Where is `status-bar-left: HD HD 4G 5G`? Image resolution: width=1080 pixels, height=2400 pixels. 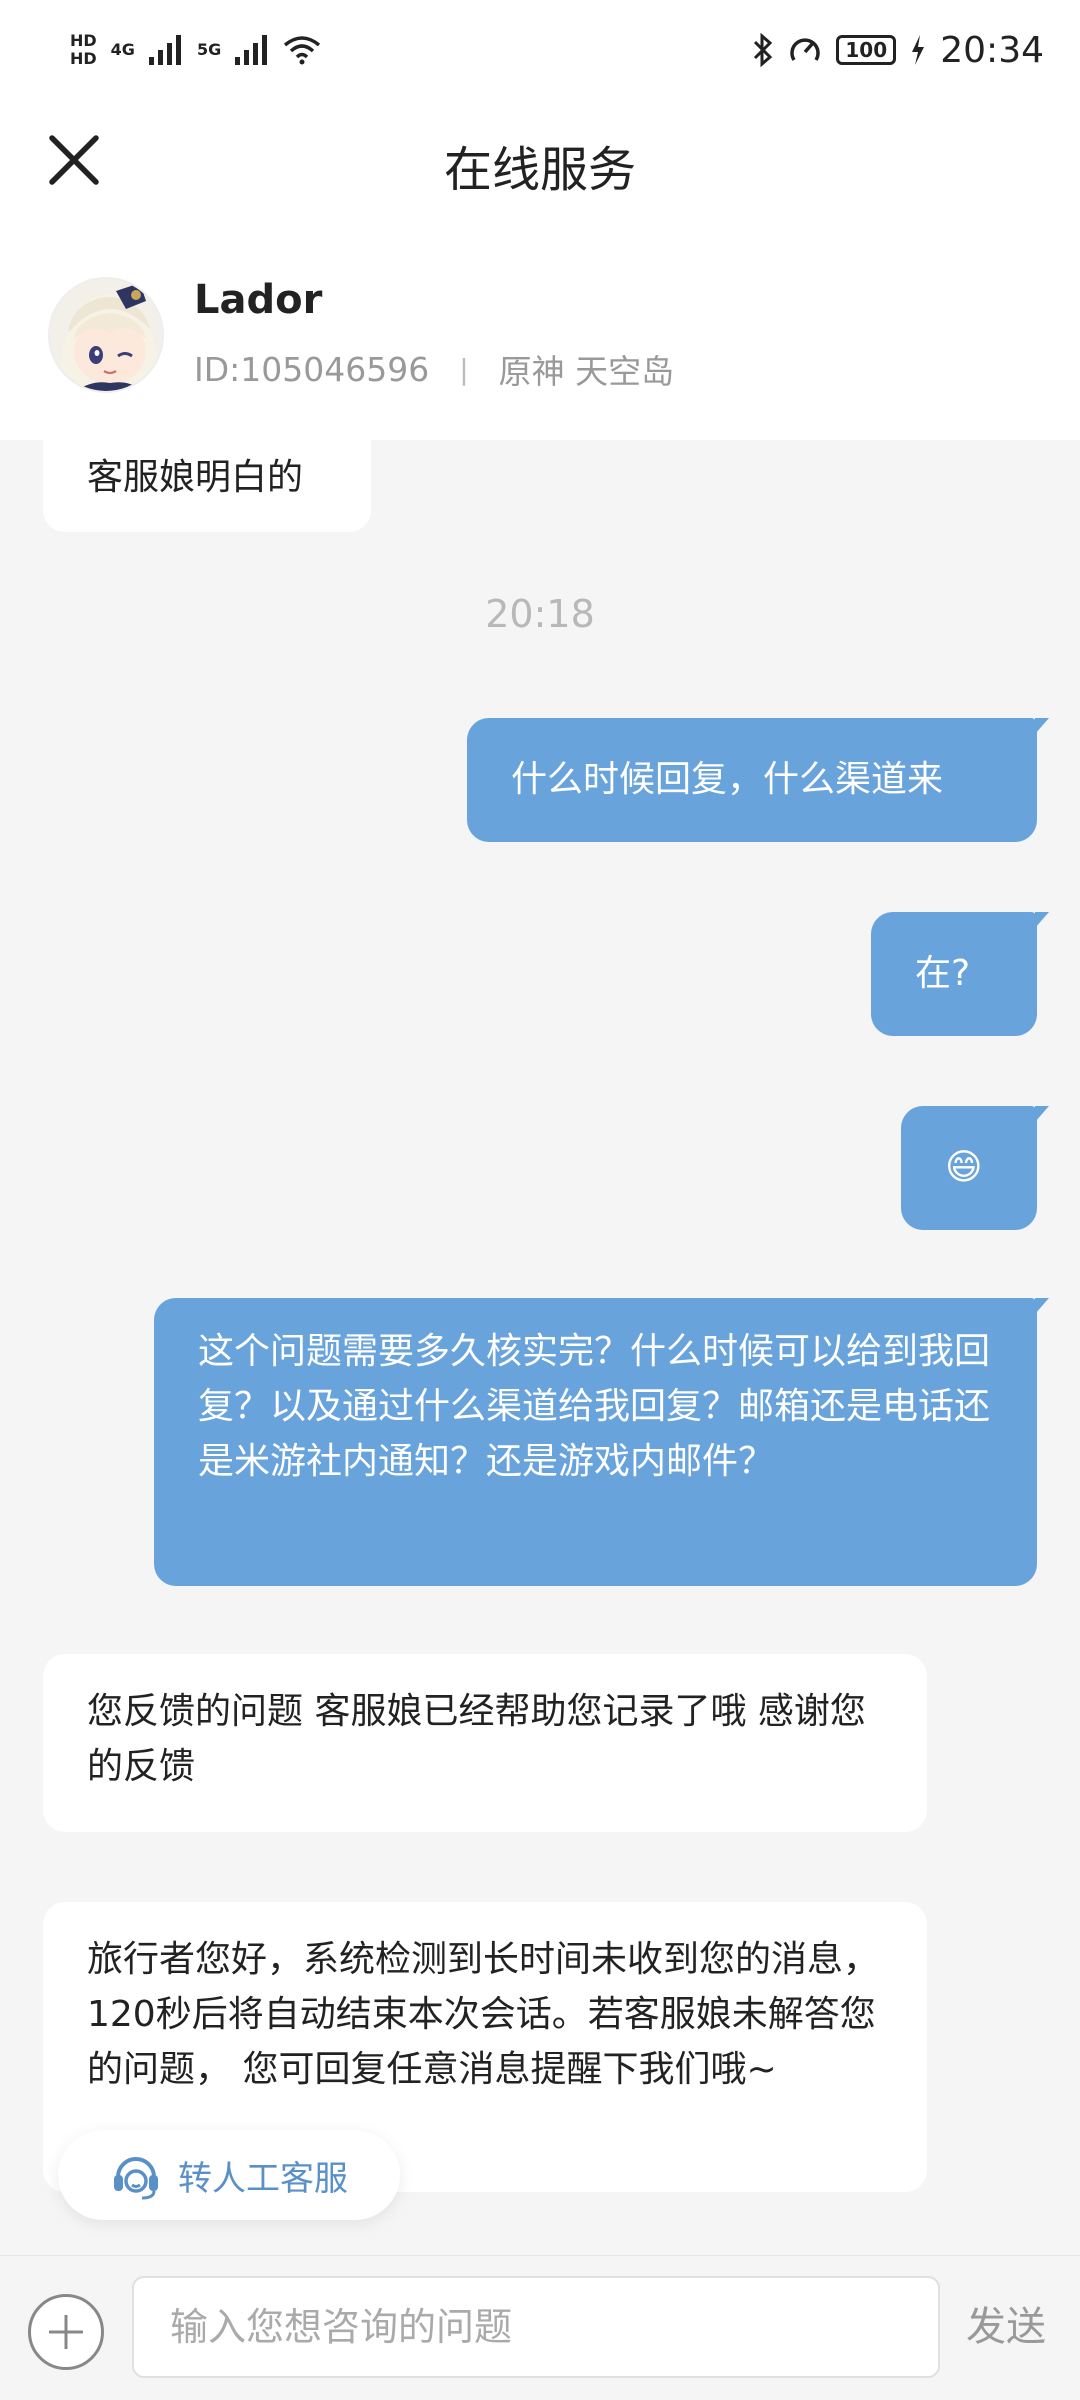 status-bar-left: HD HD 4G 5G is located at coordinates (195, 50).